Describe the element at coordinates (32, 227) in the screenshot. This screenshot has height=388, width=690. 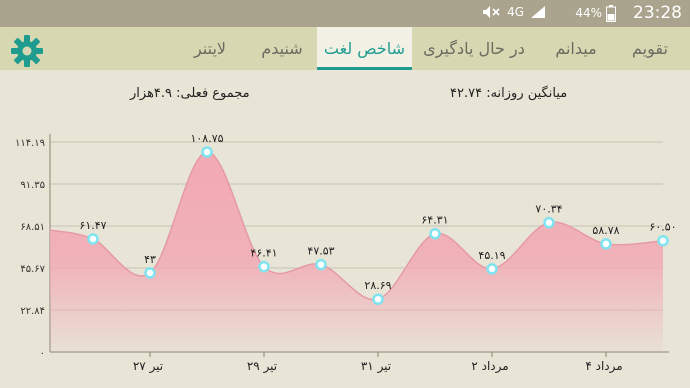
I see `y-tick-label: ۶۸.۵۱` at that location.